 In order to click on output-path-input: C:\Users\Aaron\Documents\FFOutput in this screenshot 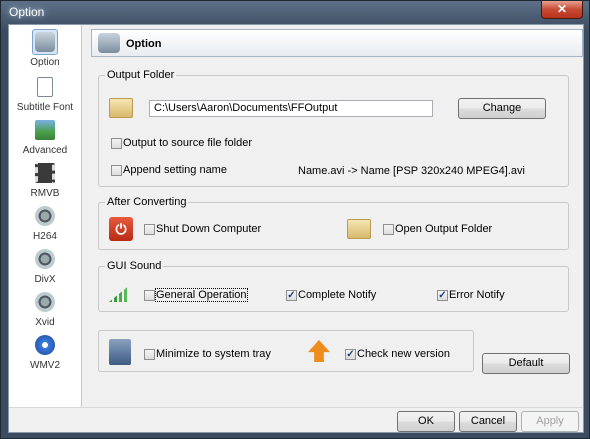, I will do `click(291, 108)`.